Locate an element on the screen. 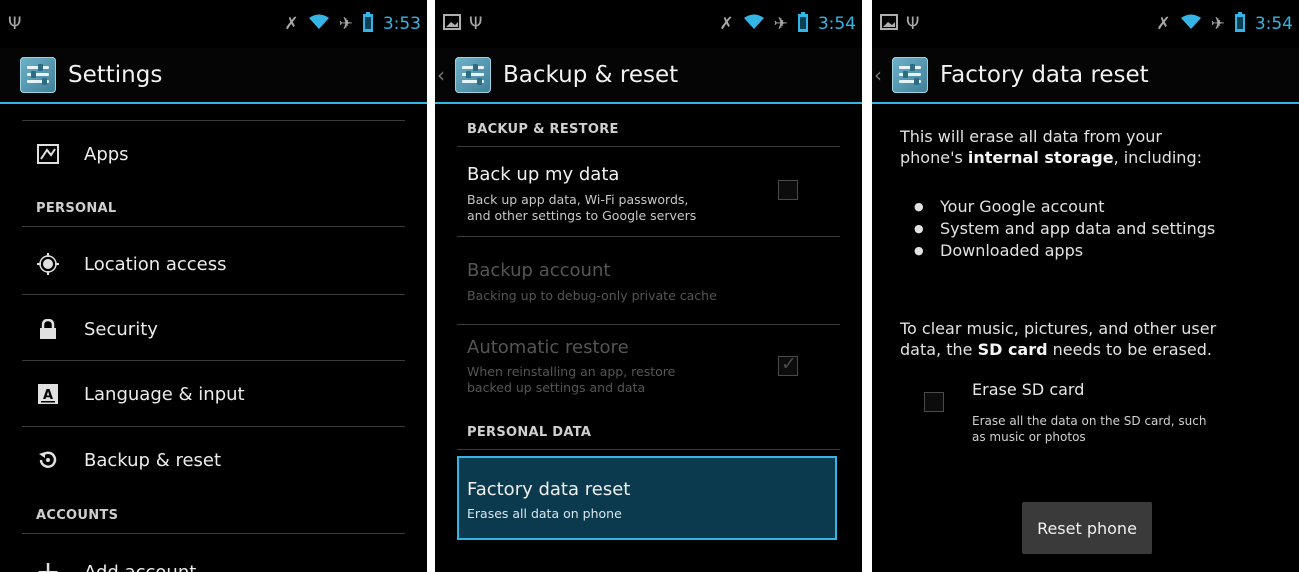 This screenshot has width=1299, height=572. page-title: Settings is located at coordinates (115, 75).